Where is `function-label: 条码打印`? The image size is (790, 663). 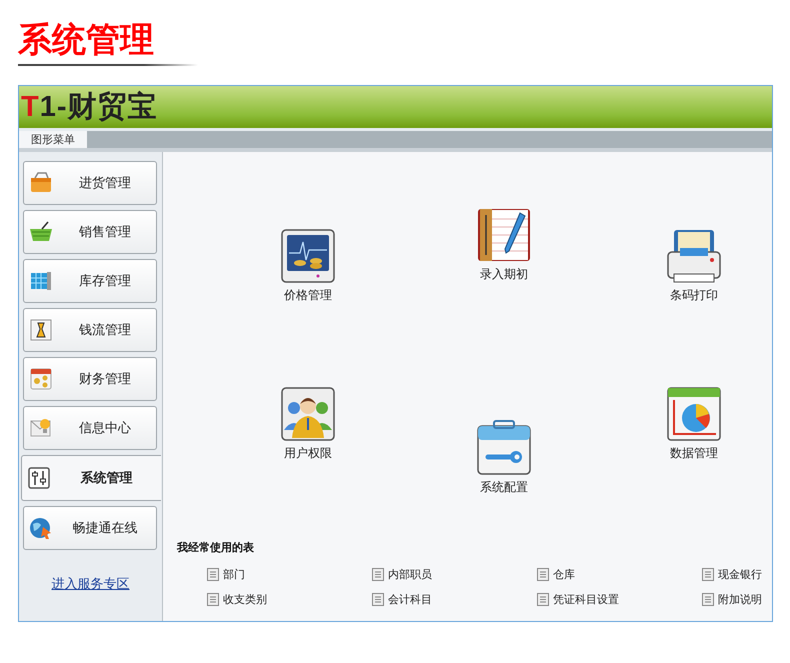 function-label: 条码打印 is located at coordinates (694, 295).